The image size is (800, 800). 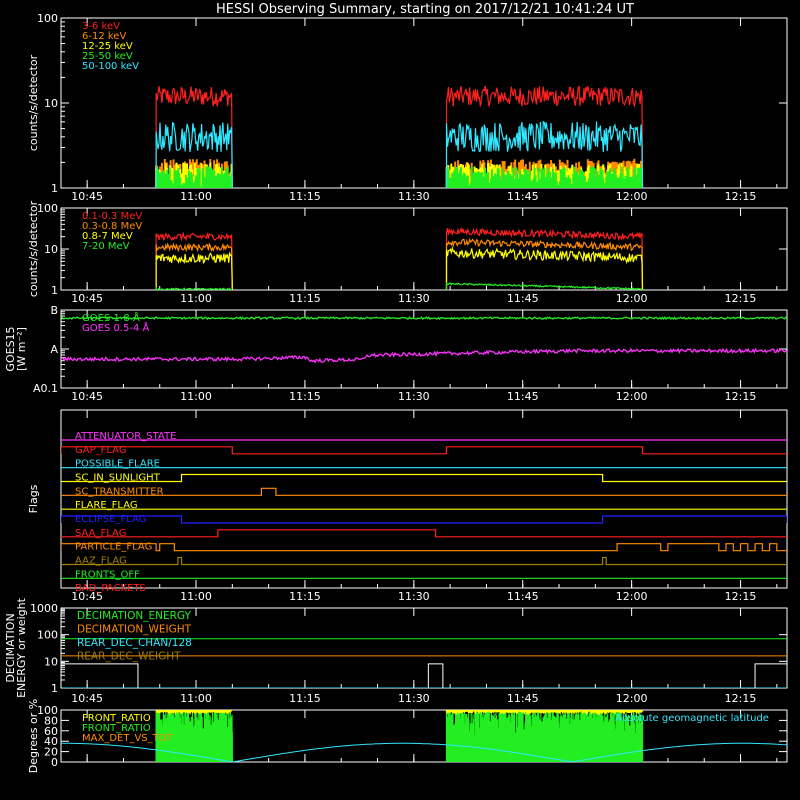 What do you see at coordinates (632, 196) in the screenshot?
I see `panel1-xtick-label: 12:00` at bounding box center [632, 196].